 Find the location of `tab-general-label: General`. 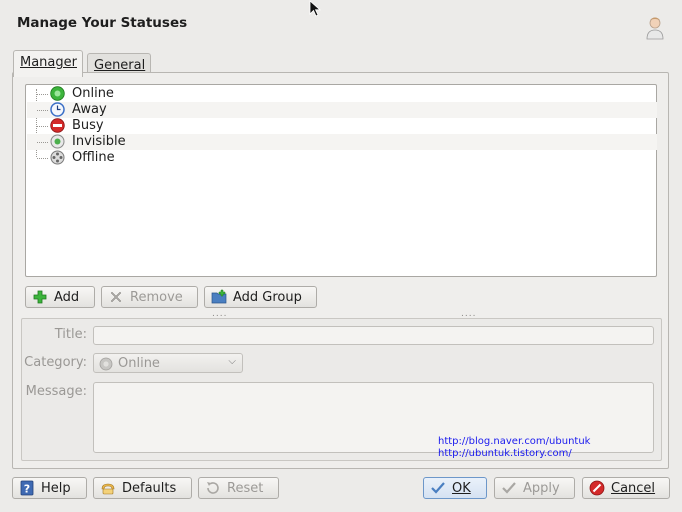

tab-general-label: General is located at coordinates (120, 65).